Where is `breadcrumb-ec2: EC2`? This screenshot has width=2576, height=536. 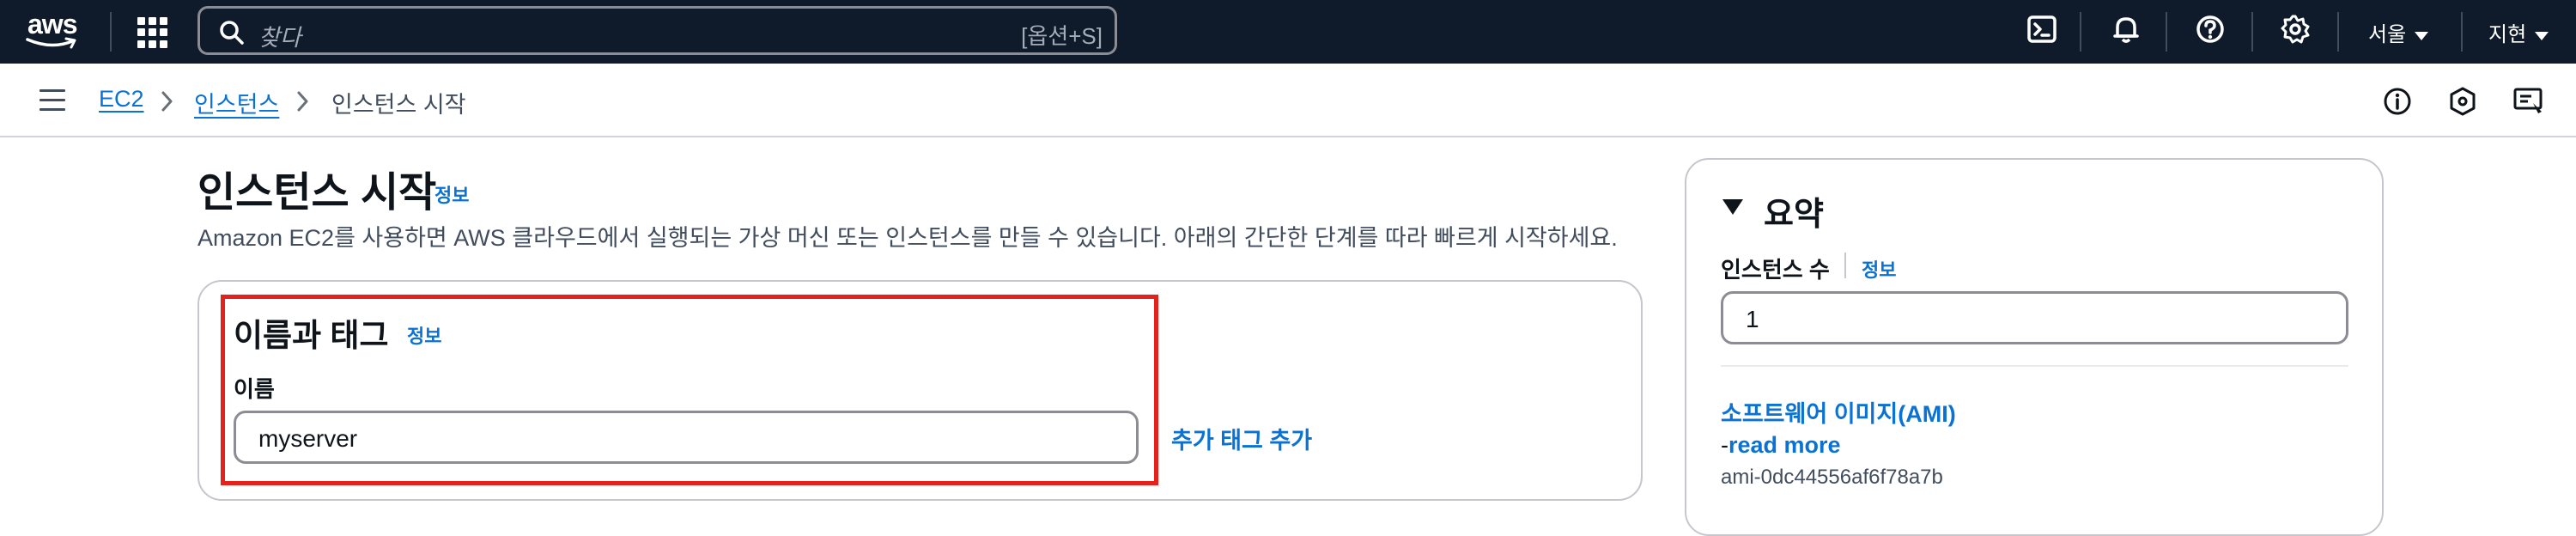 breadcrumb-ec2: EC2 is located at coordinates (122, 99).